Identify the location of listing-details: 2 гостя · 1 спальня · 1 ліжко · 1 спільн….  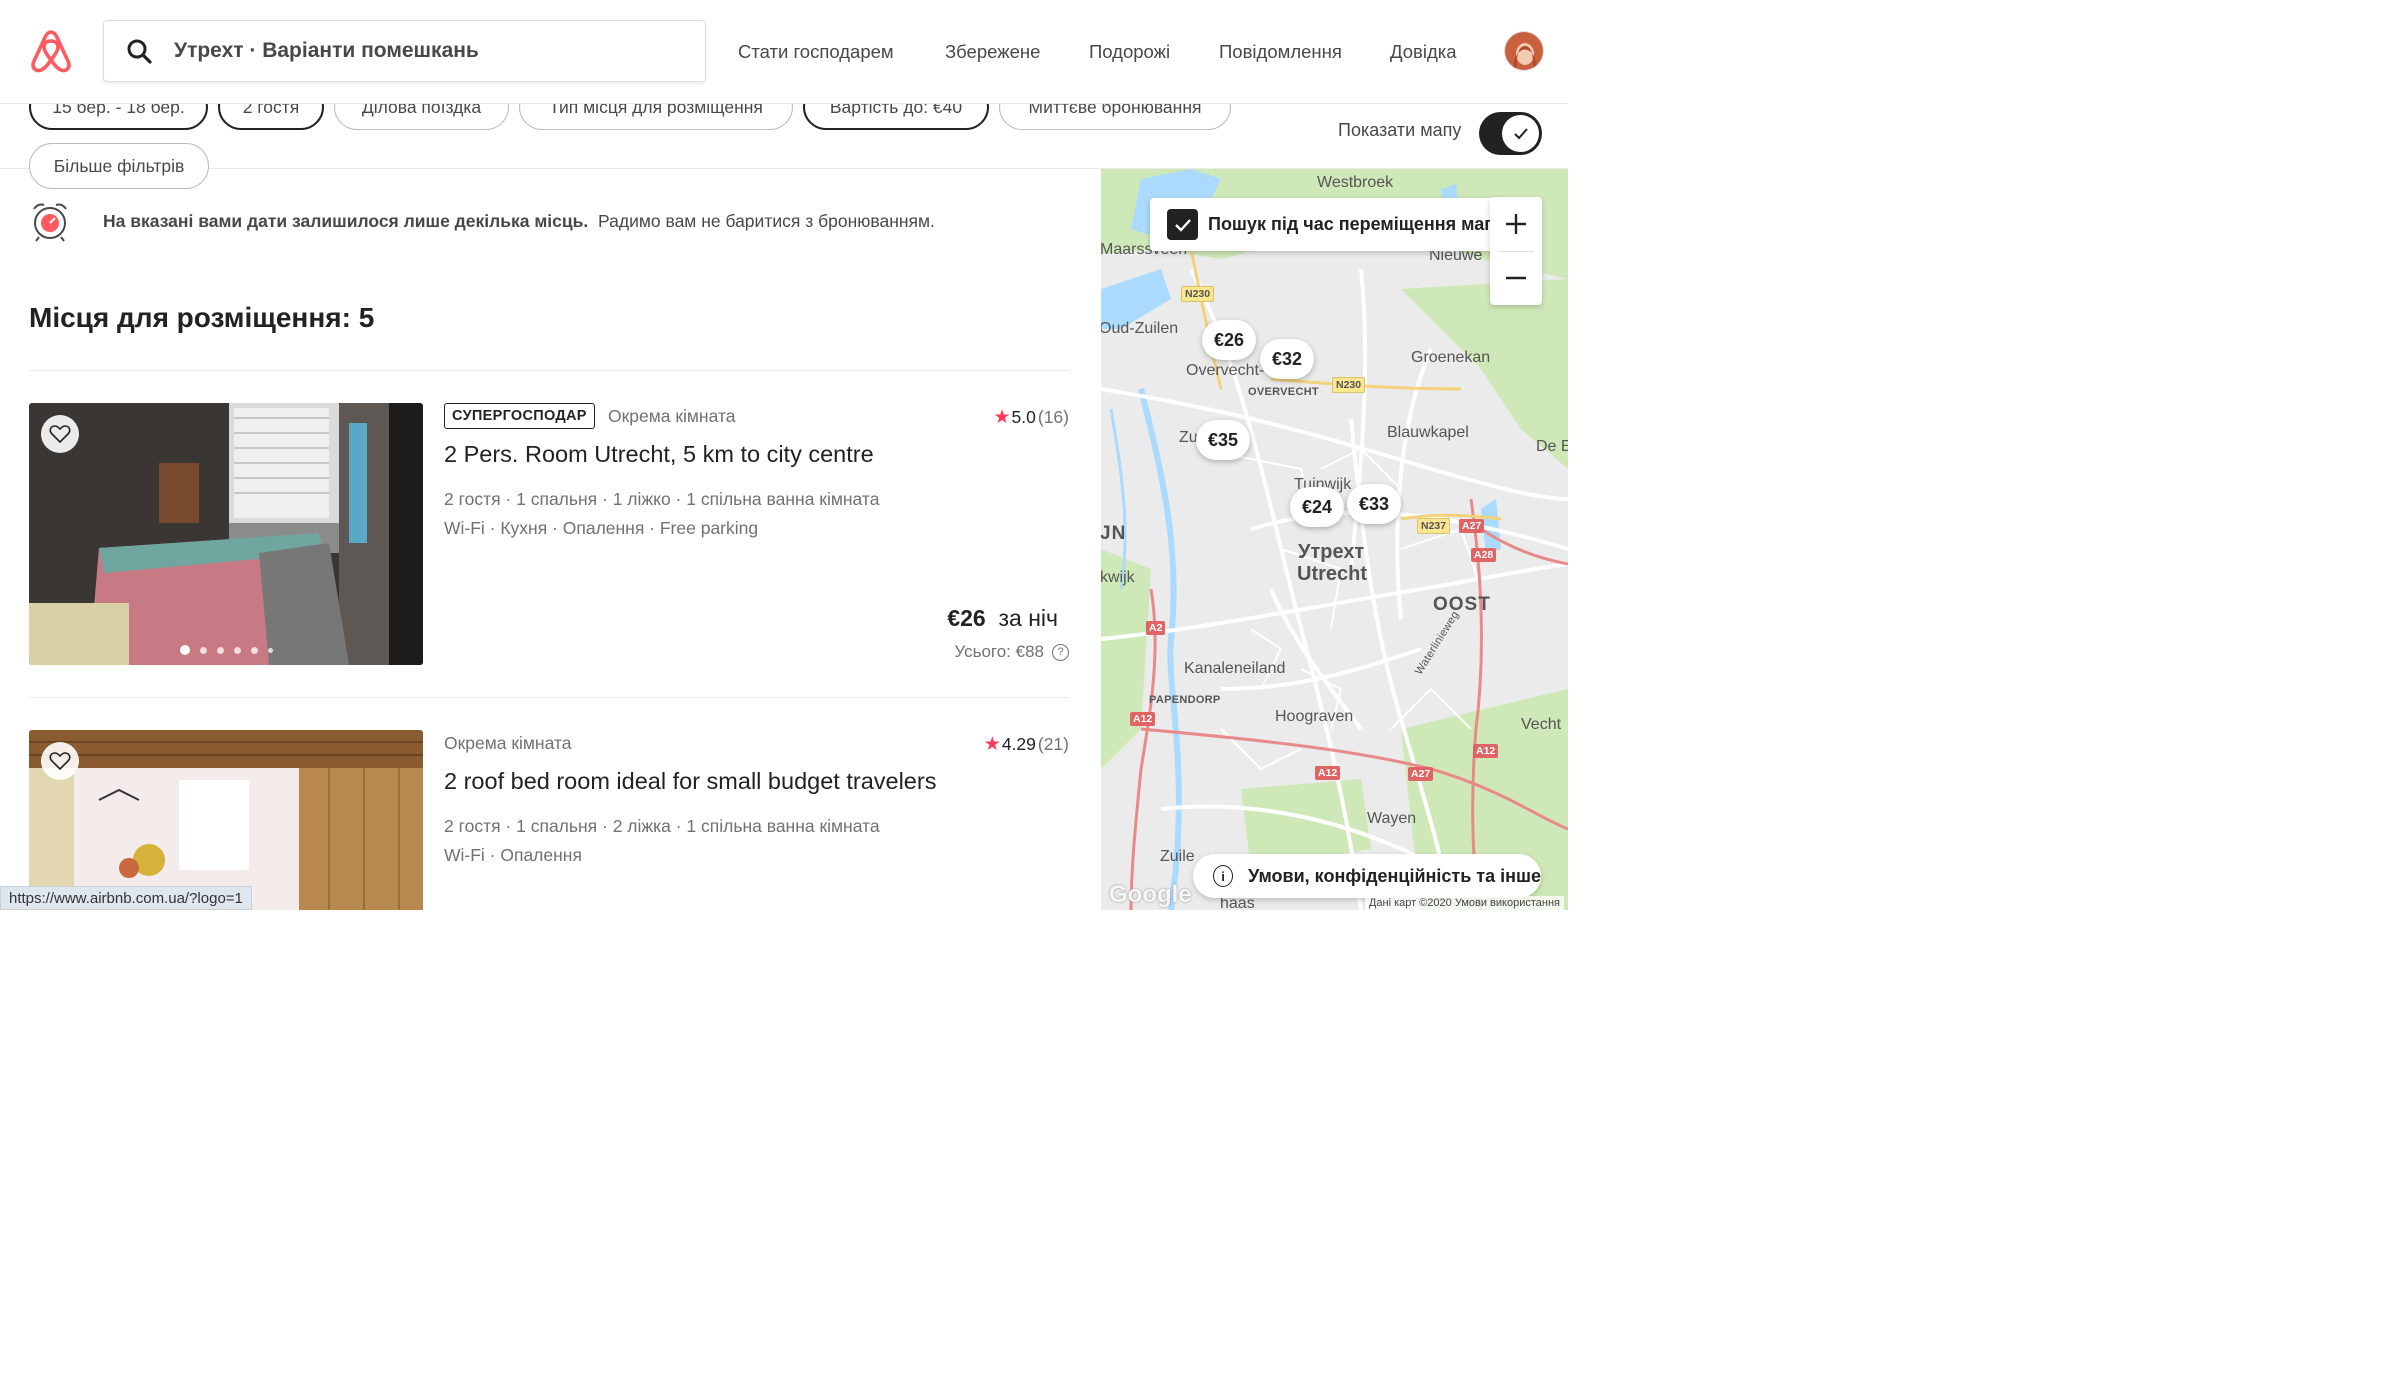
(662, 499).